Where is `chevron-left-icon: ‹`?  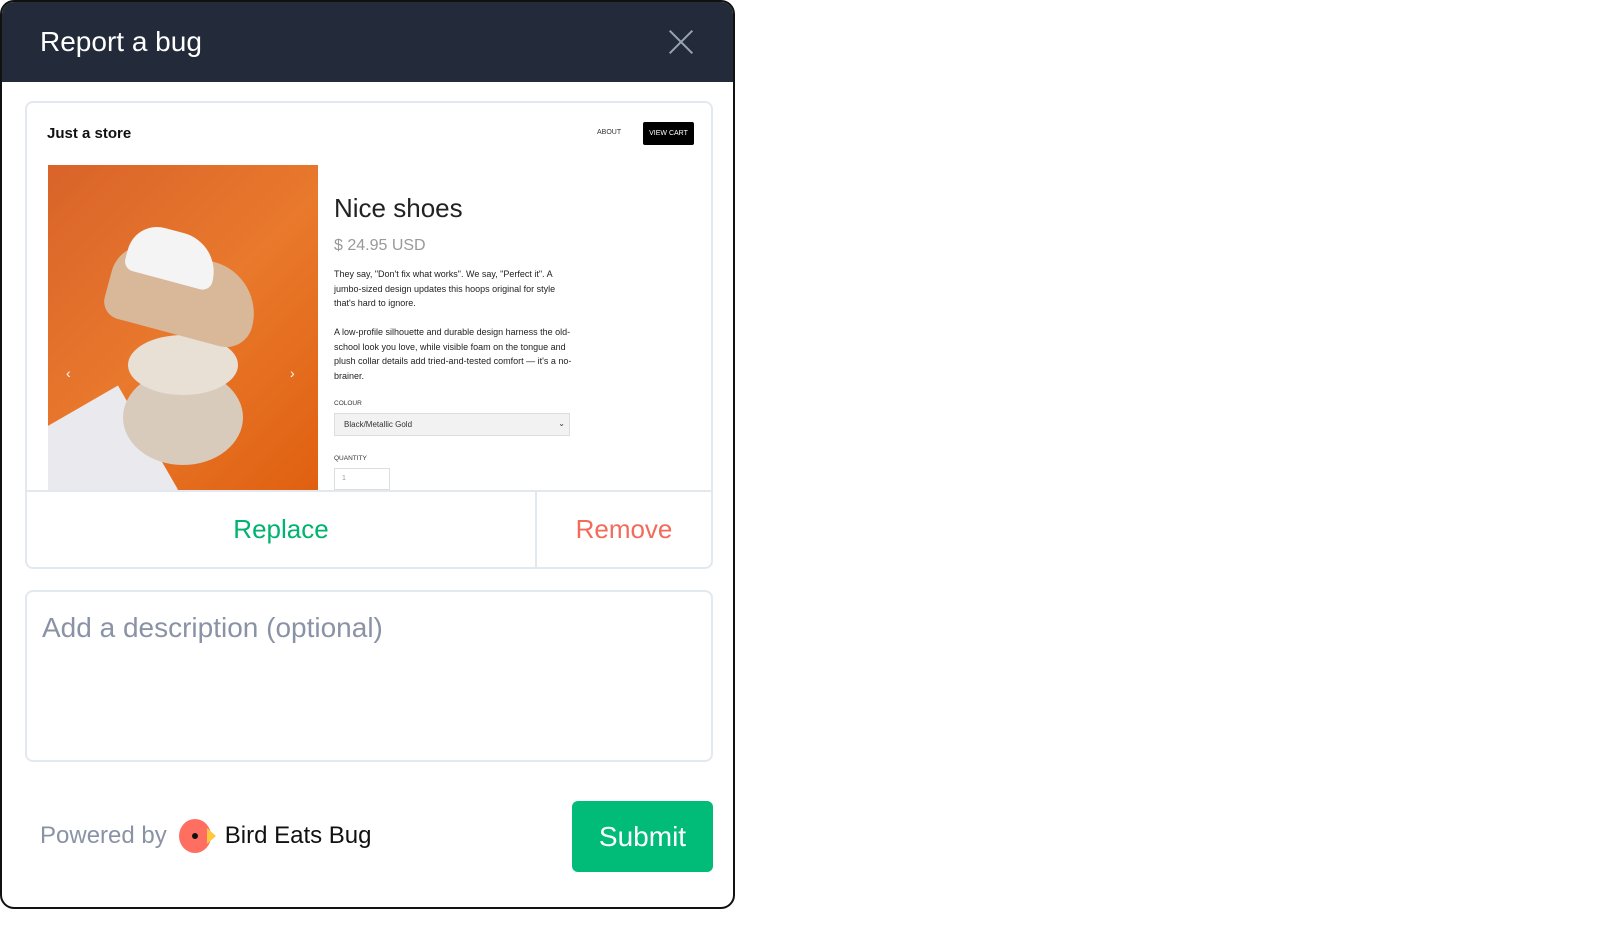
chevron-left-icon: ‹ is located at coordinates (68, 373).